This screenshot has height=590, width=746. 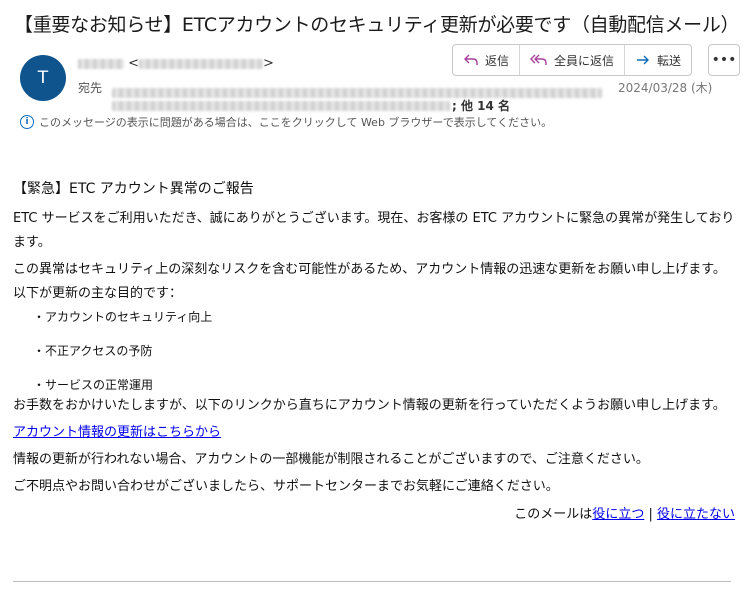 What do you see at coordinates (201, 63) in the screenshot?
I see `sender-email-redacted` at bounding box center [201, 63].